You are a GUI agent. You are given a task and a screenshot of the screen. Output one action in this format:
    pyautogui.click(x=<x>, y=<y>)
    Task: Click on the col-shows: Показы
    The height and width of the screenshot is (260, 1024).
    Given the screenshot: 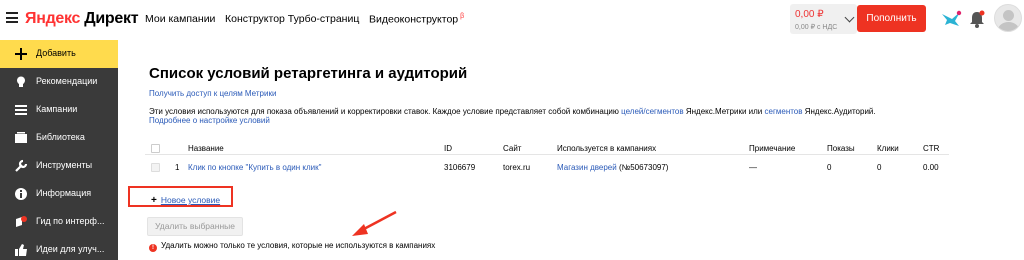 What is the action you would take?
    pyautogui.click(x=841, y=148)
    